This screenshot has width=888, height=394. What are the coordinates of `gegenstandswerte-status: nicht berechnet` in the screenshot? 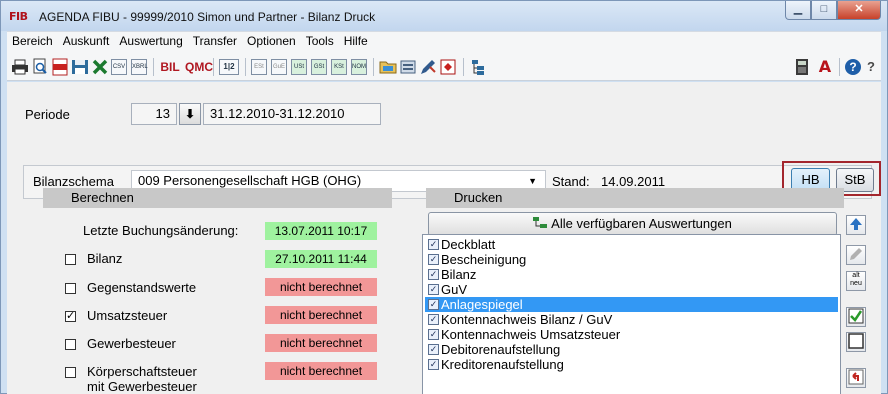 It's located at (321, 287).